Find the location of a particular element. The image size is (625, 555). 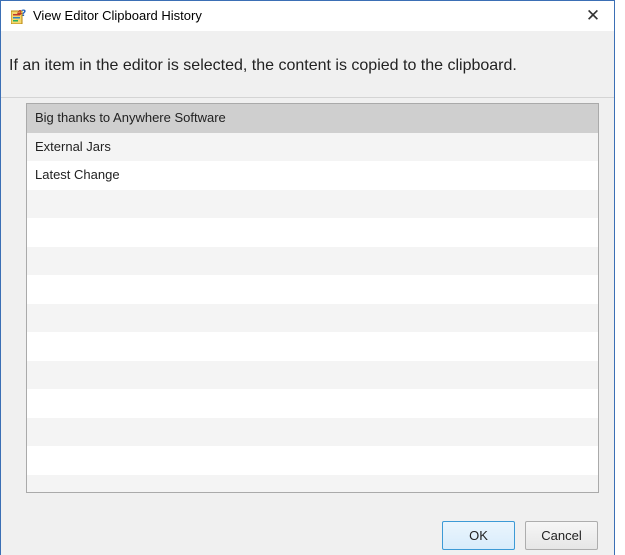

close-icon: ✕ is located at coordinates (593, 16).